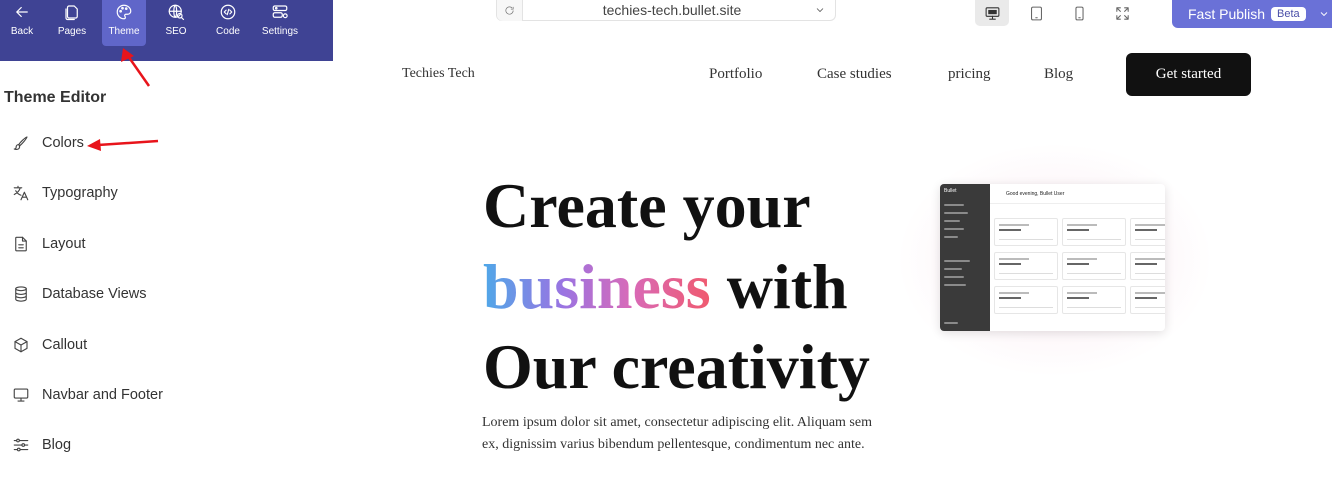 The height and width of the screenshot is (503, 1332). What do you see at coordinates (1077, 194) in the screenshot?
I see `mockup-greeting: Good evening, Bullet User` at bounding box center [1077, 194].